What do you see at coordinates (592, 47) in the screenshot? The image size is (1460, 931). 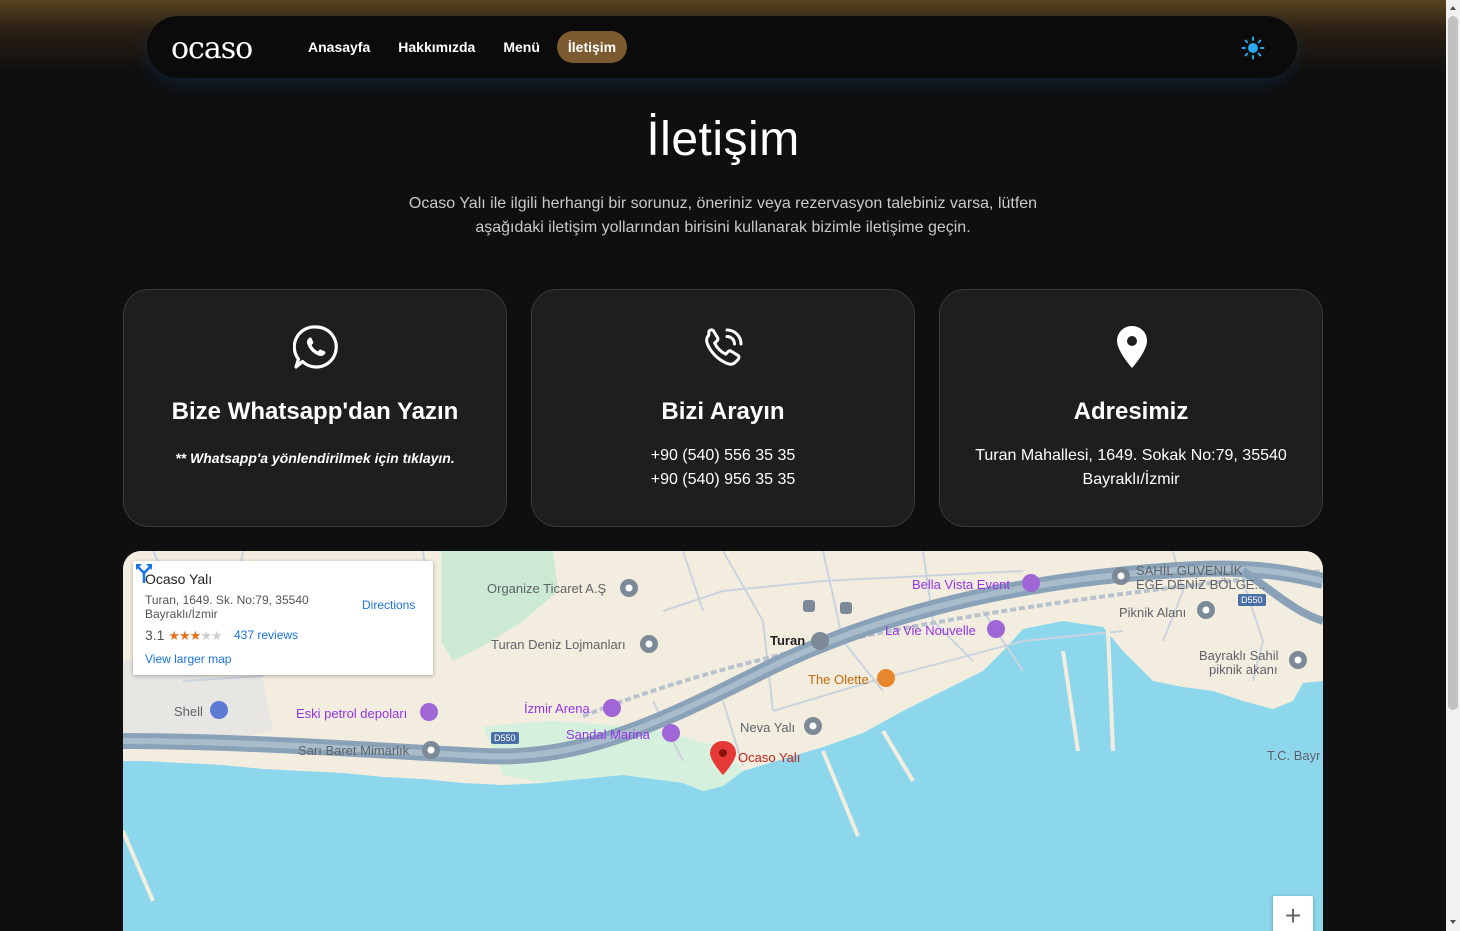 I see `nav-link-contact: İletişim` at bounding box center [592, 47].